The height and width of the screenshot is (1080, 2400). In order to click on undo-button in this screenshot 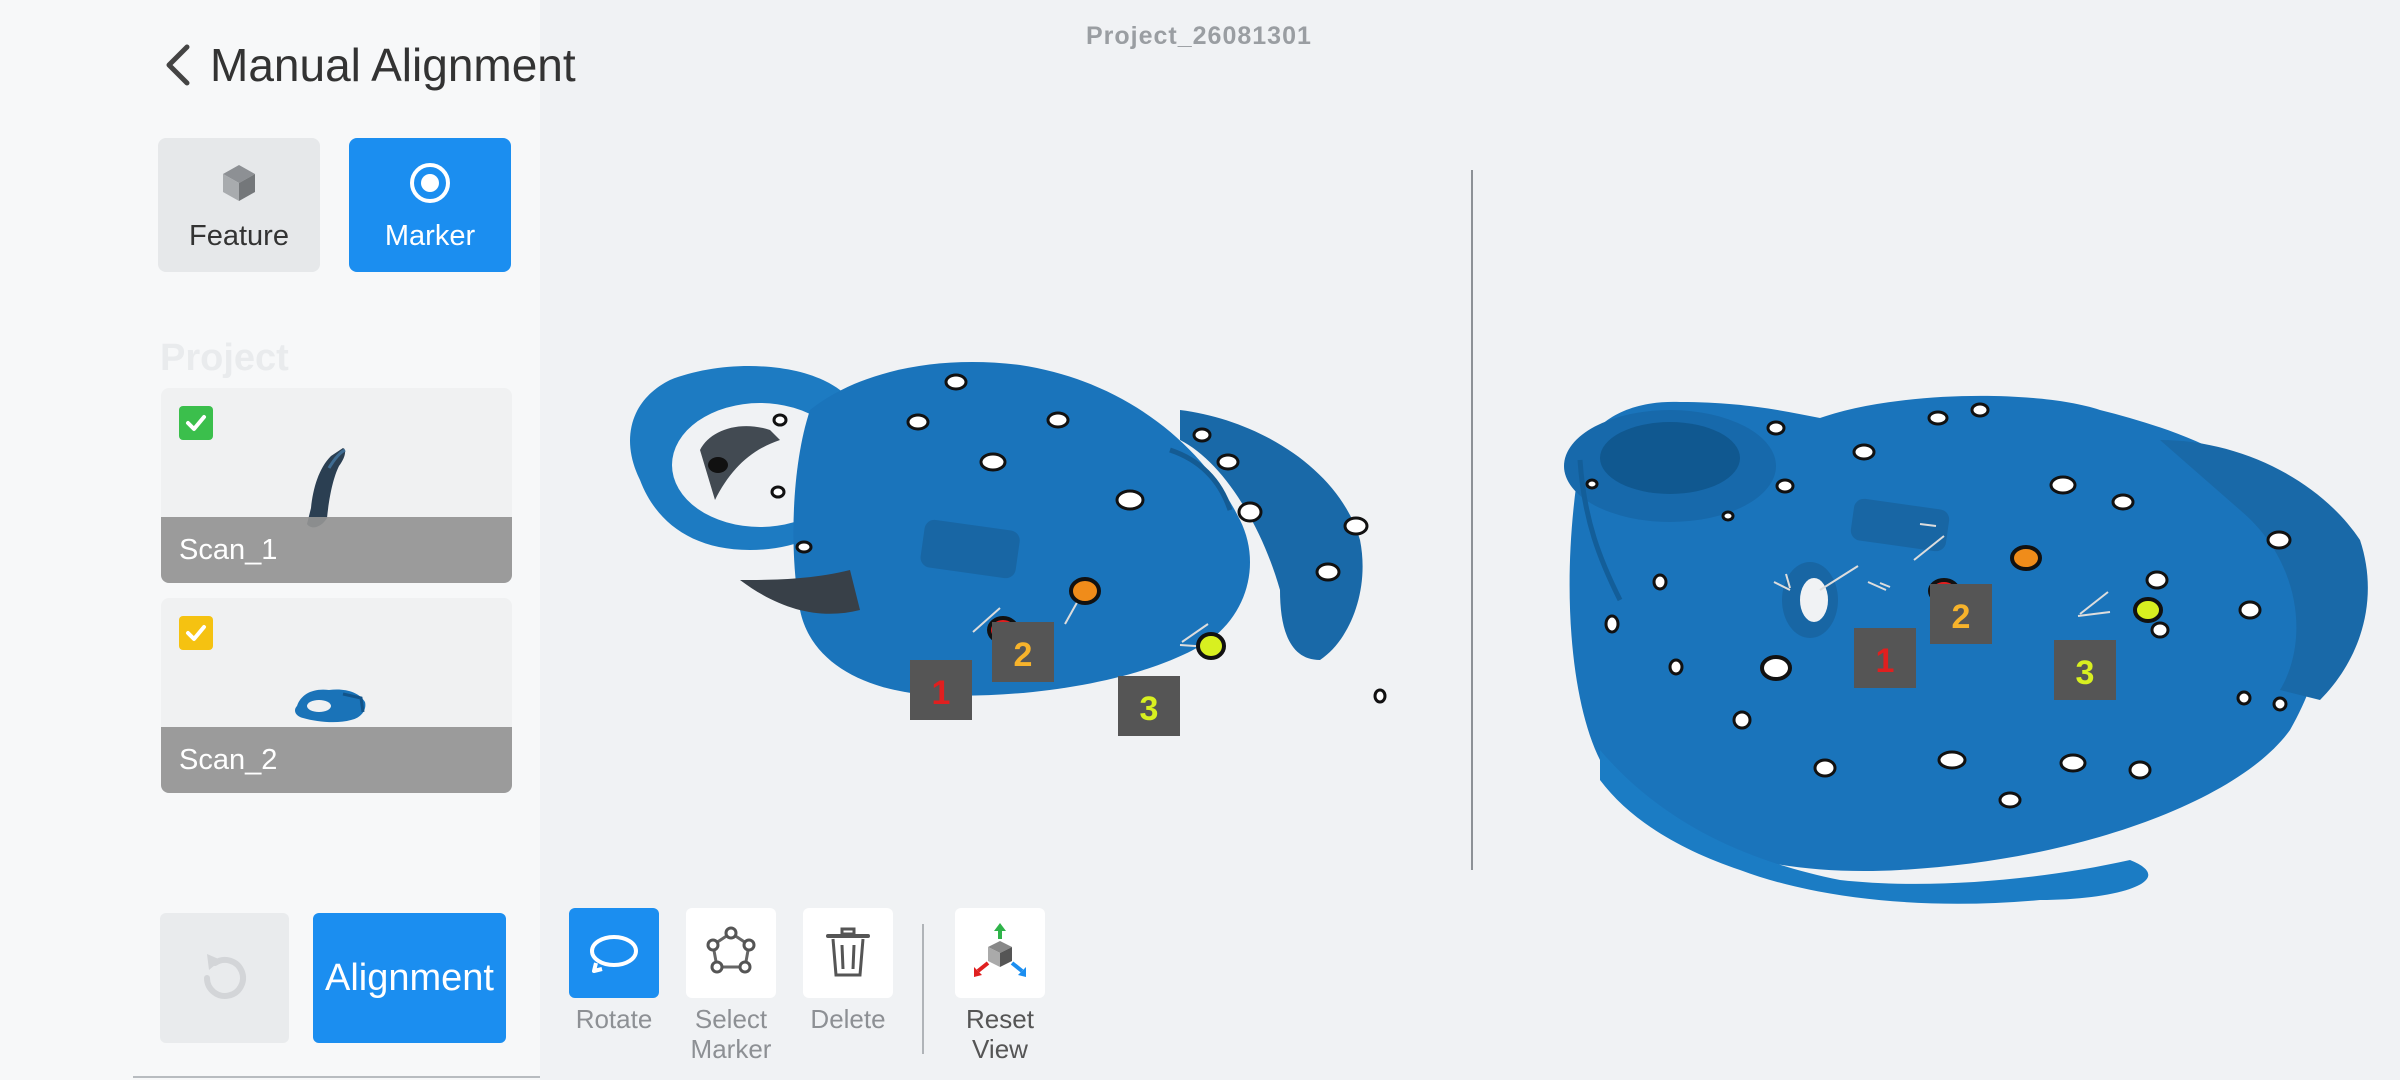, I will do `click(224, 978)`.